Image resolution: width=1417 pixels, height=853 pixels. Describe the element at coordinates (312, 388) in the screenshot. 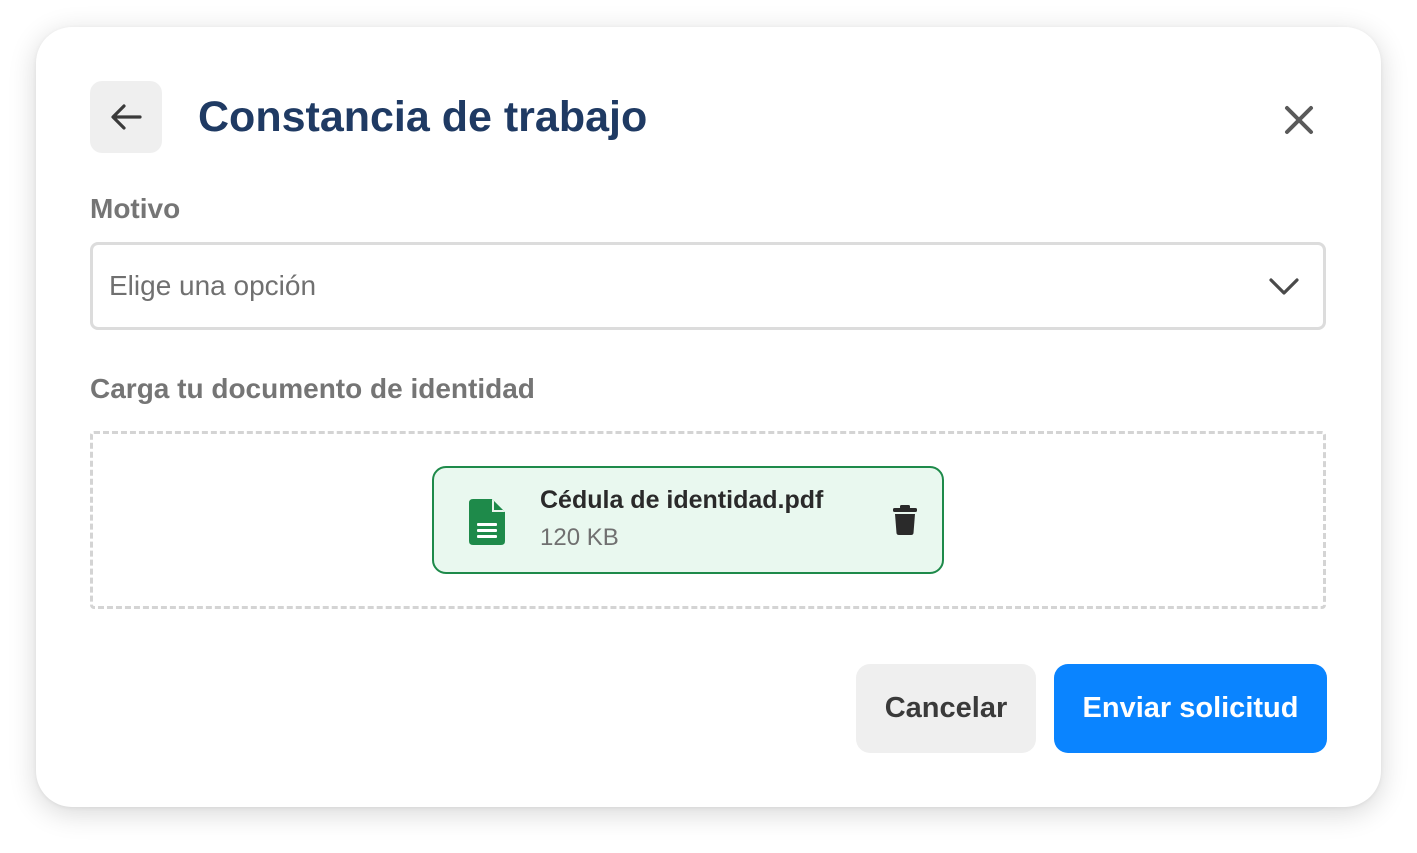

I see `upload-label: Carga tu documento de identidad` at that location.